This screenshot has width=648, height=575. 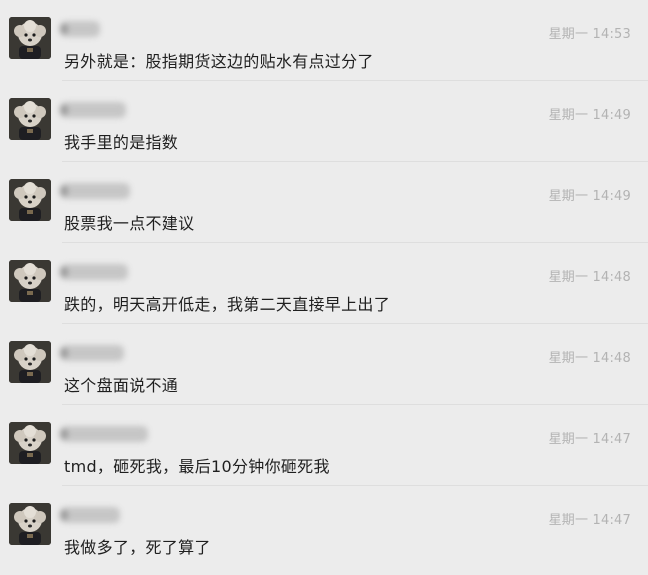 What do you see at coordinates (121, 142) in the screenshot?
I see `message-text: 我手里的是指数` at bounding box center [121, 142].